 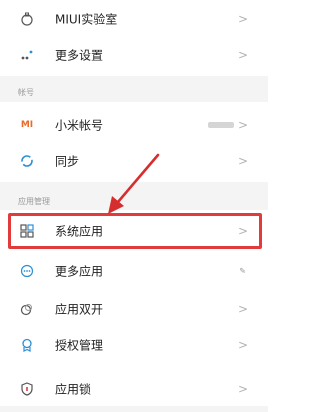 I want to click on grid-apps-icon, so click(x=27, y=231).